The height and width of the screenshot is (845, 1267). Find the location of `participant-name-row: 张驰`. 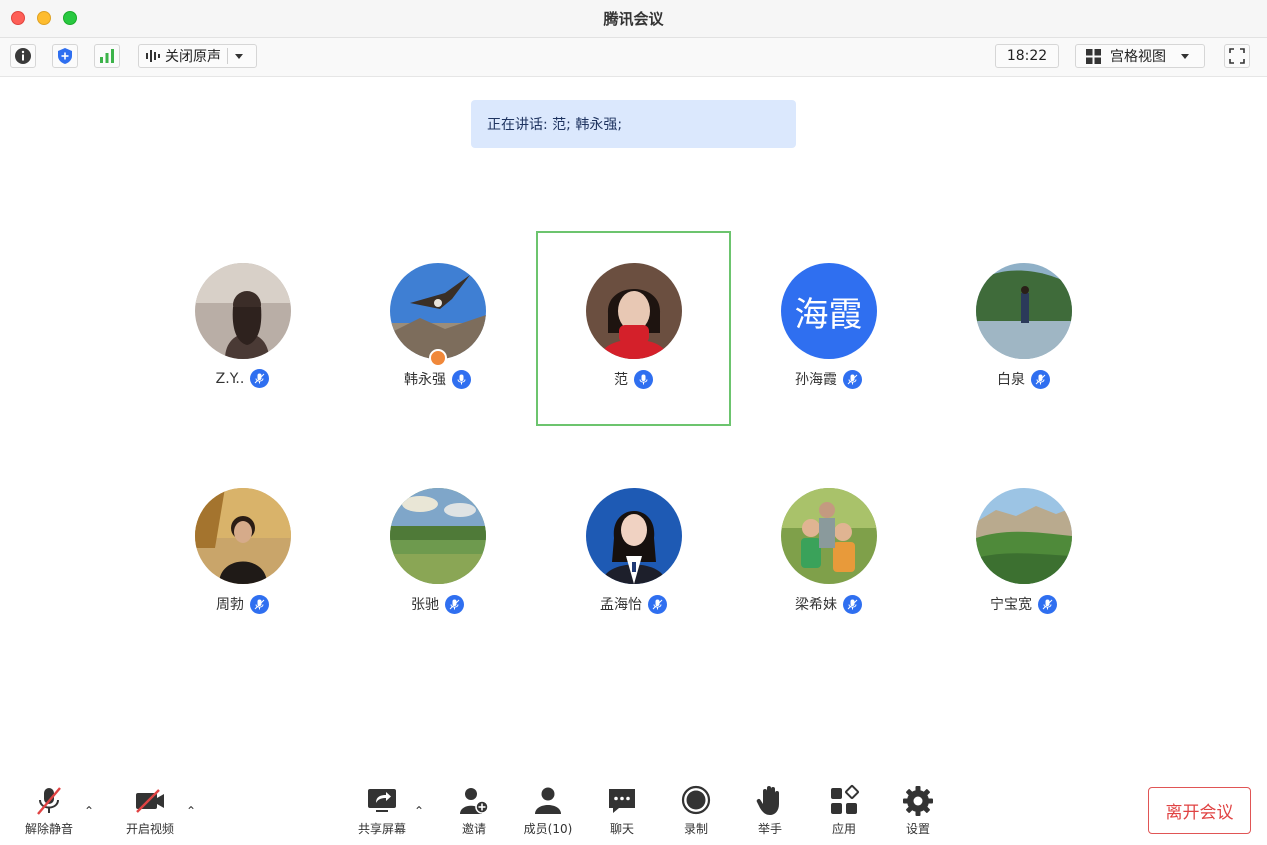

participant-name-row: 张驰 is located at coordinates (437, 604).